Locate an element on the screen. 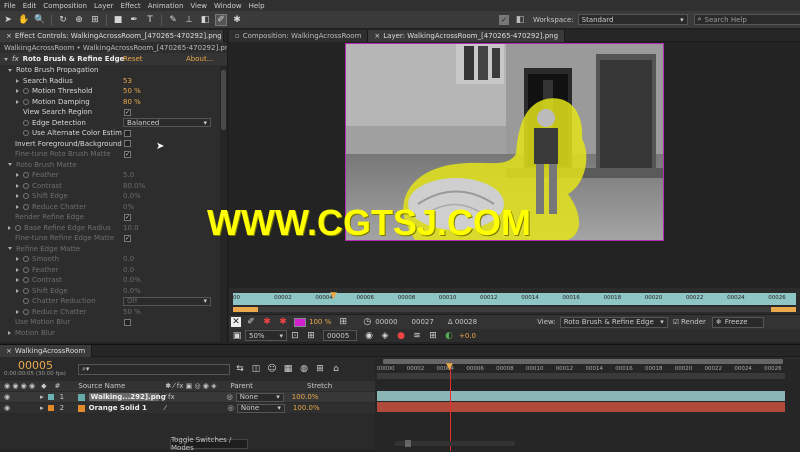 The width and height of the screenshot is (800, 452). effect-property-row: Motion Damping 80 % is located at coordinates (113, 102).